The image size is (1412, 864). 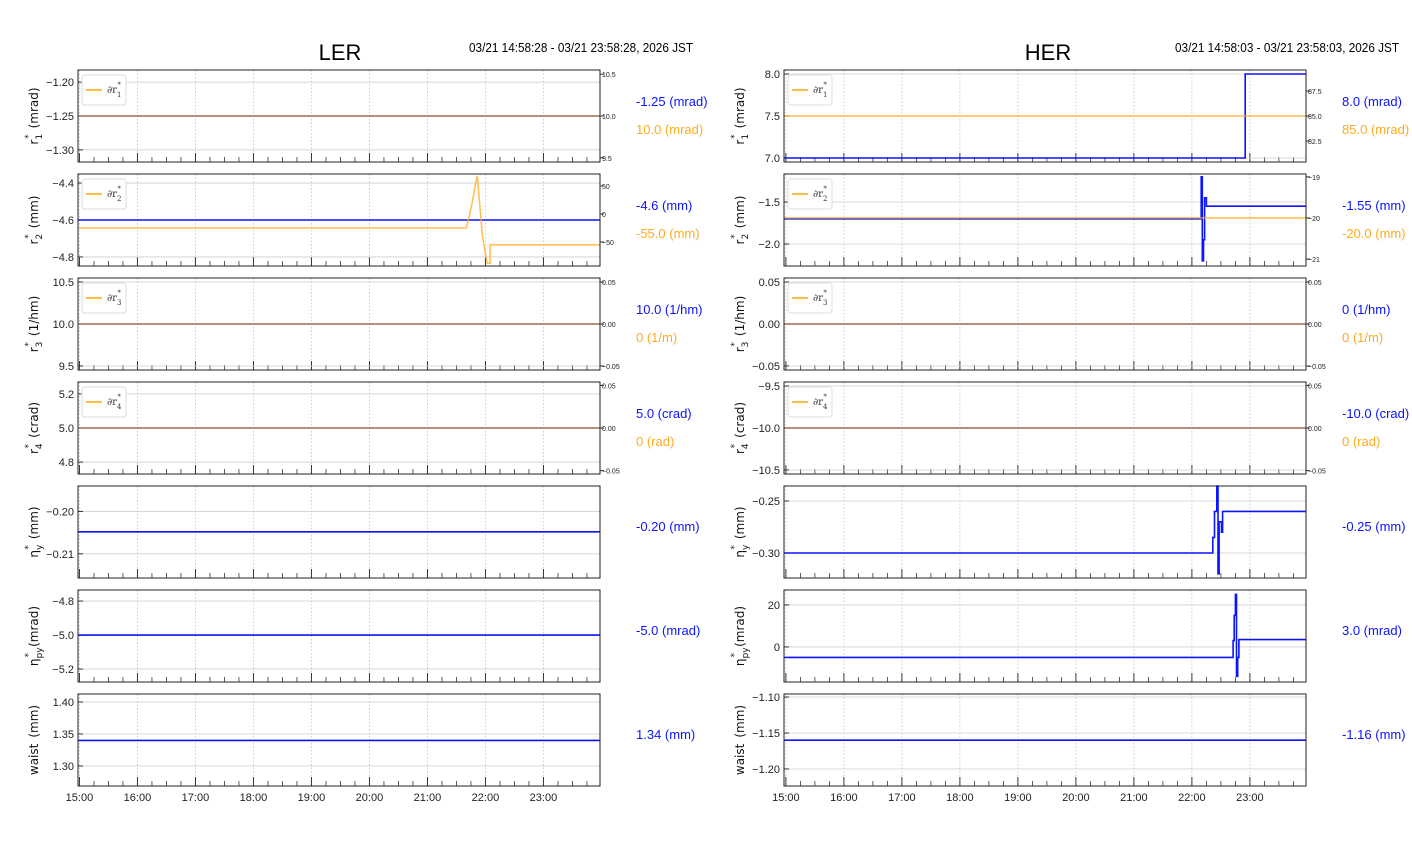 I want to click on x-tick-label: 21:00, so click(x=428, y=798).